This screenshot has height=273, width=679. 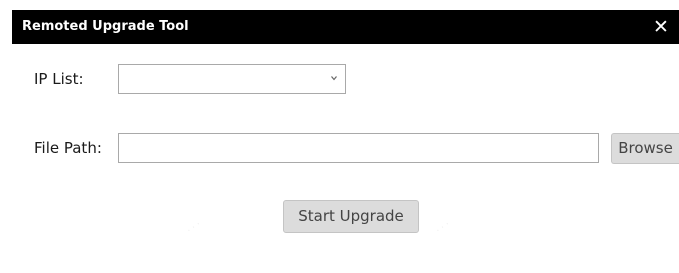 I want to click on file-path-input, so click(x=358, y=148).